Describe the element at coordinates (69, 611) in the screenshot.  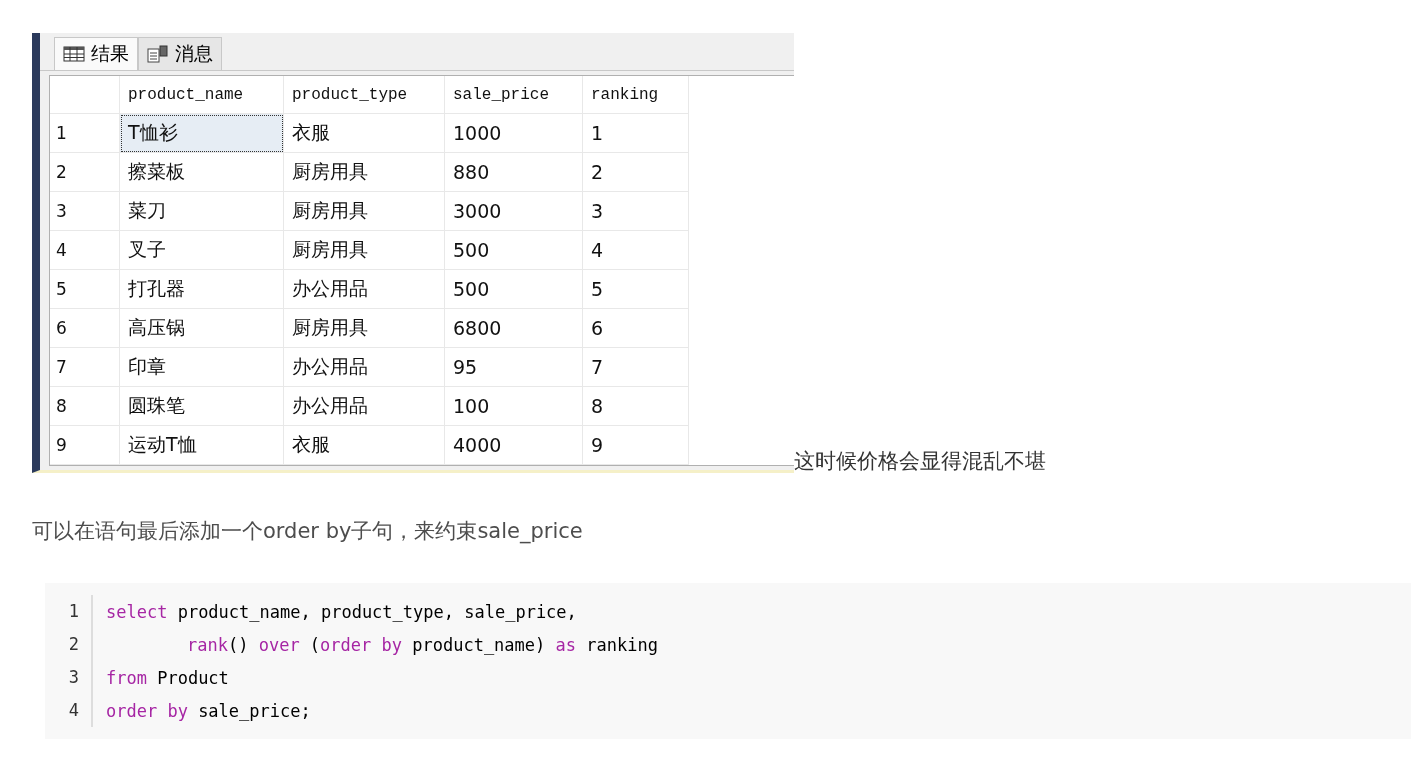
I see `line-number: 1` at that location.